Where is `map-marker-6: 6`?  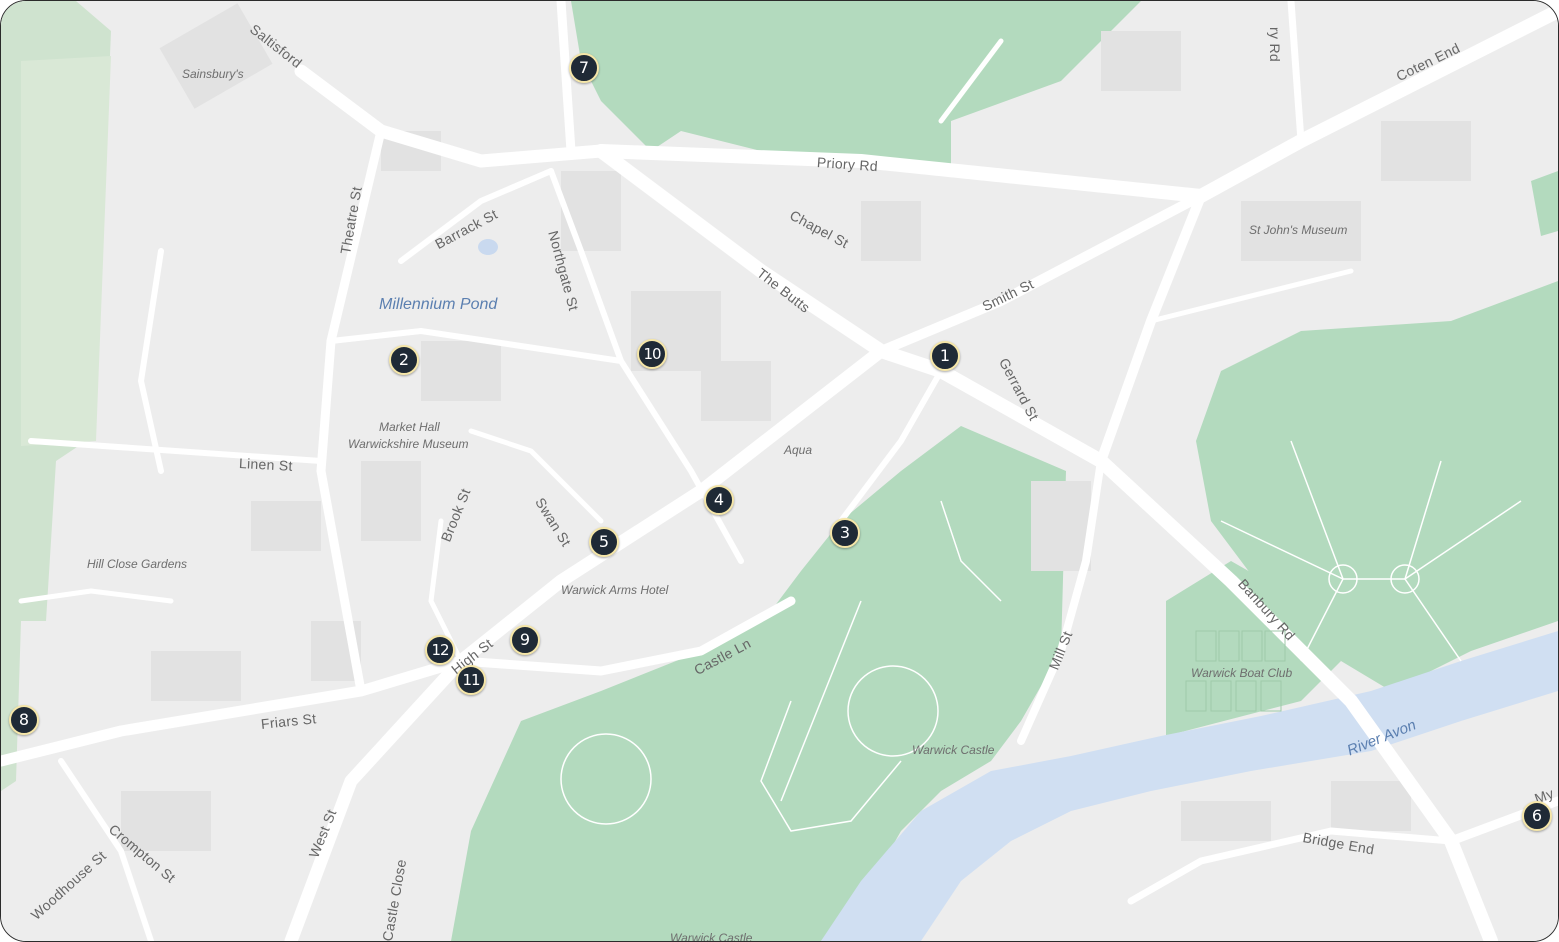
map-marker-6: 6 is located at coordinates (1537, 816).